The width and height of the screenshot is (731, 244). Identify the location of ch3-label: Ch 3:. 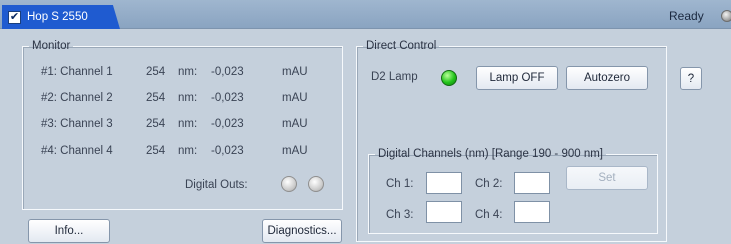
(400, 215).